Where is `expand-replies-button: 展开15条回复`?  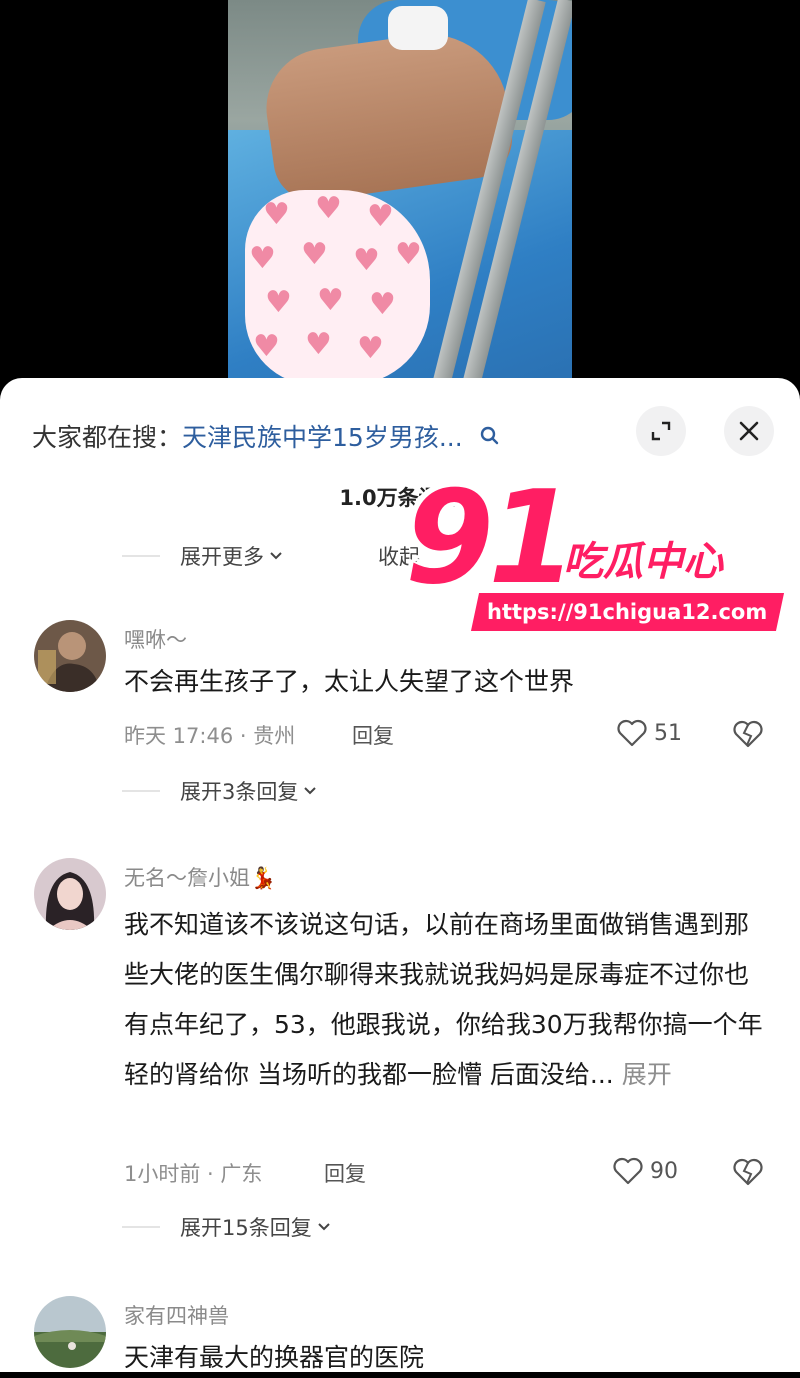
expand-replies-button: 展开15条回复 is located at coordinates (227, 1227).